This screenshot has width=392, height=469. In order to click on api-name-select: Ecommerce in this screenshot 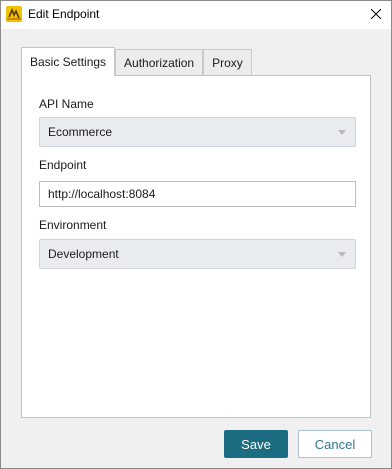, I will do `click(197, 132)`.